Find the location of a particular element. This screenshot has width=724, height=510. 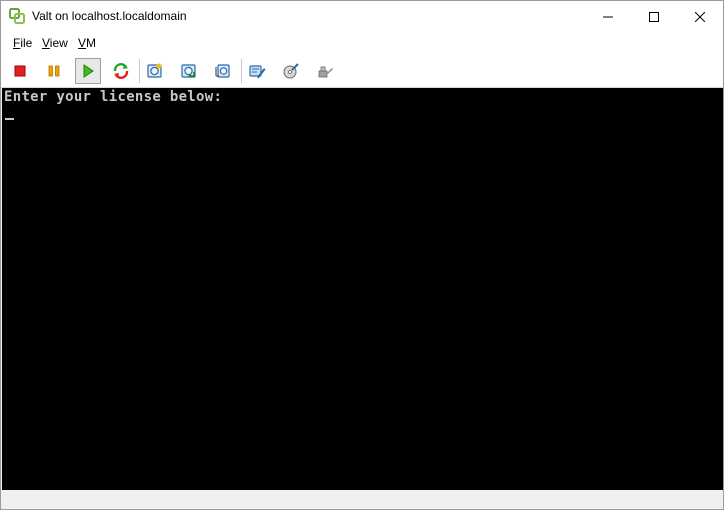

power-off-button is located at coordinates (20, 71).